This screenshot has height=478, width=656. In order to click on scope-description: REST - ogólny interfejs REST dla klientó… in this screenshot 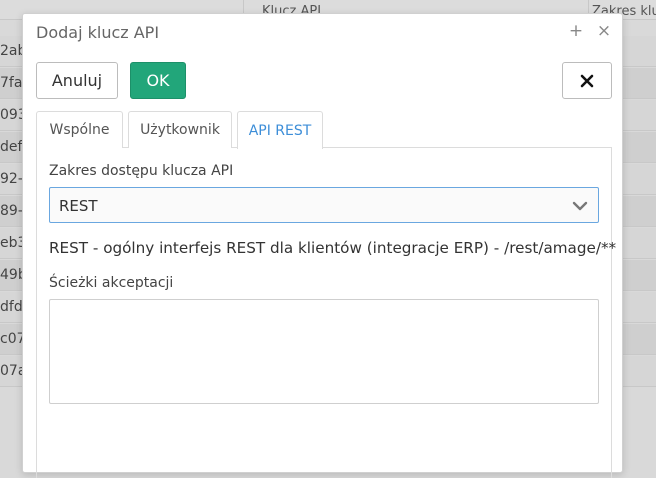, I will do `click(333, 248)`.